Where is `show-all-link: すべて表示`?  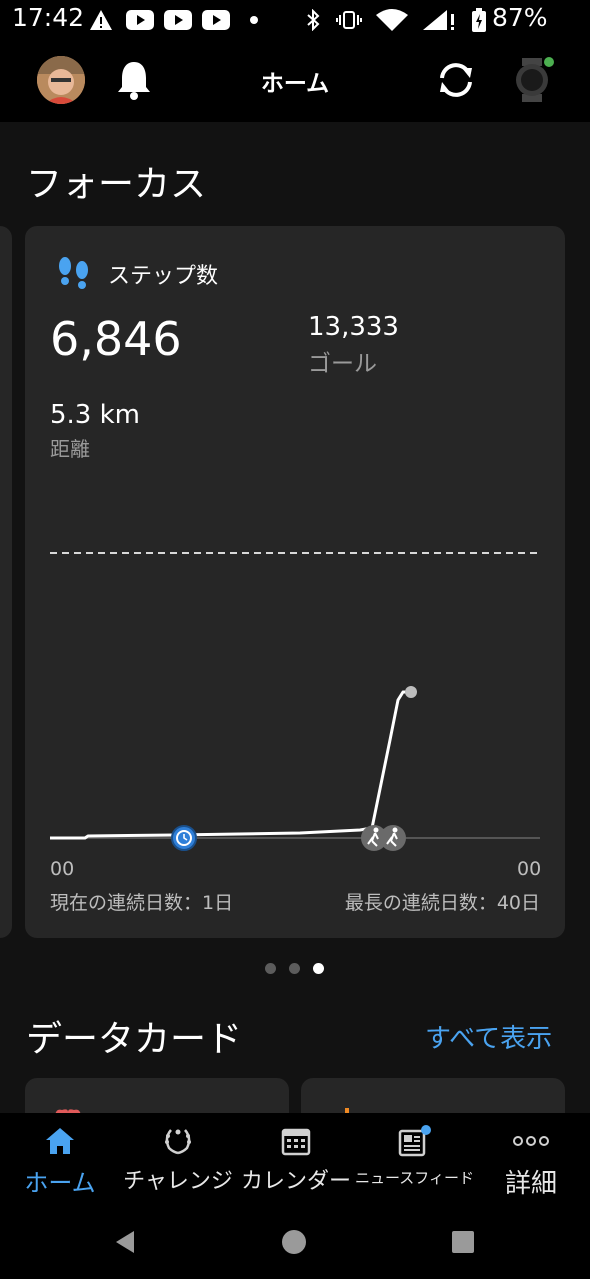 show-all-link: すべて表示 is located at coordinates (488, 1036).